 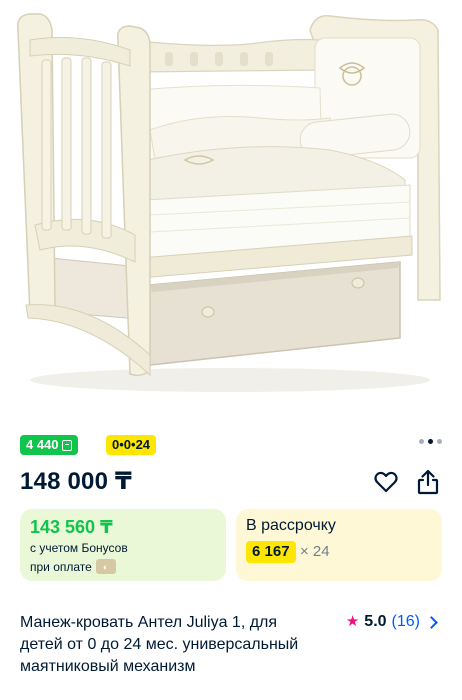 What do you see at coordinates (315, 551) in the screenshot?
I see `installment-multiplier: × 24` at bounding box center [315, 551].